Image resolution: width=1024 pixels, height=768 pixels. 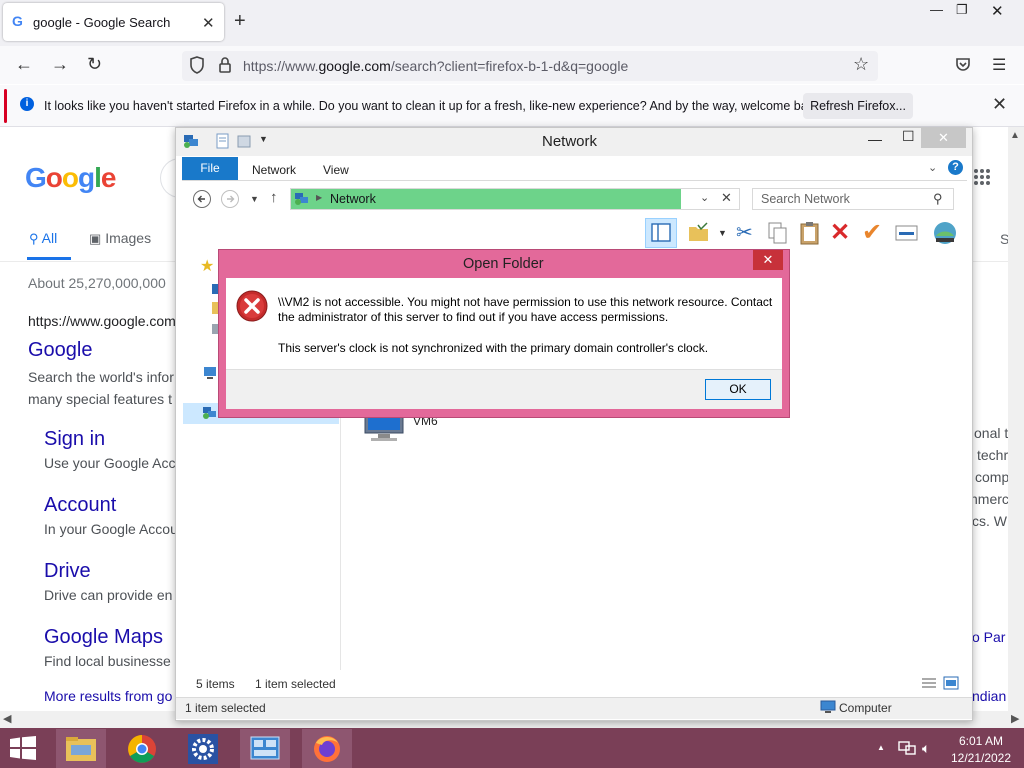 I want to click on address-text: Network, so click(x=353, y=199).